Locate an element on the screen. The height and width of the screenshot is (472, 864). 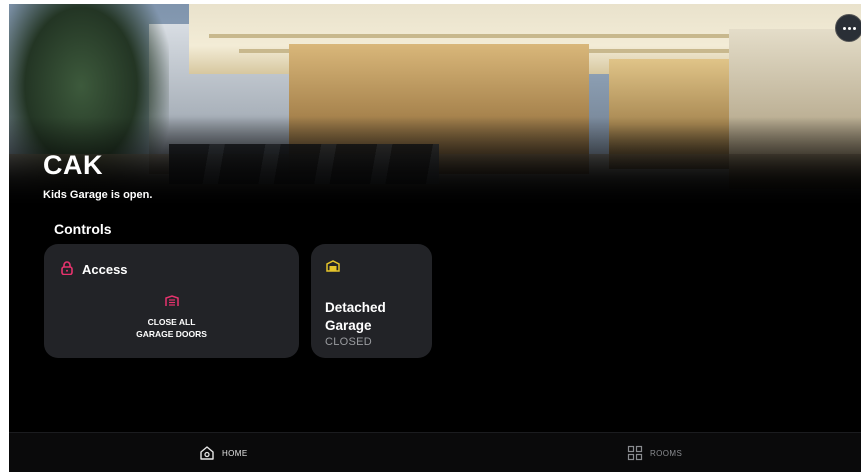
more-options-button is located at coordinates (848, 28).